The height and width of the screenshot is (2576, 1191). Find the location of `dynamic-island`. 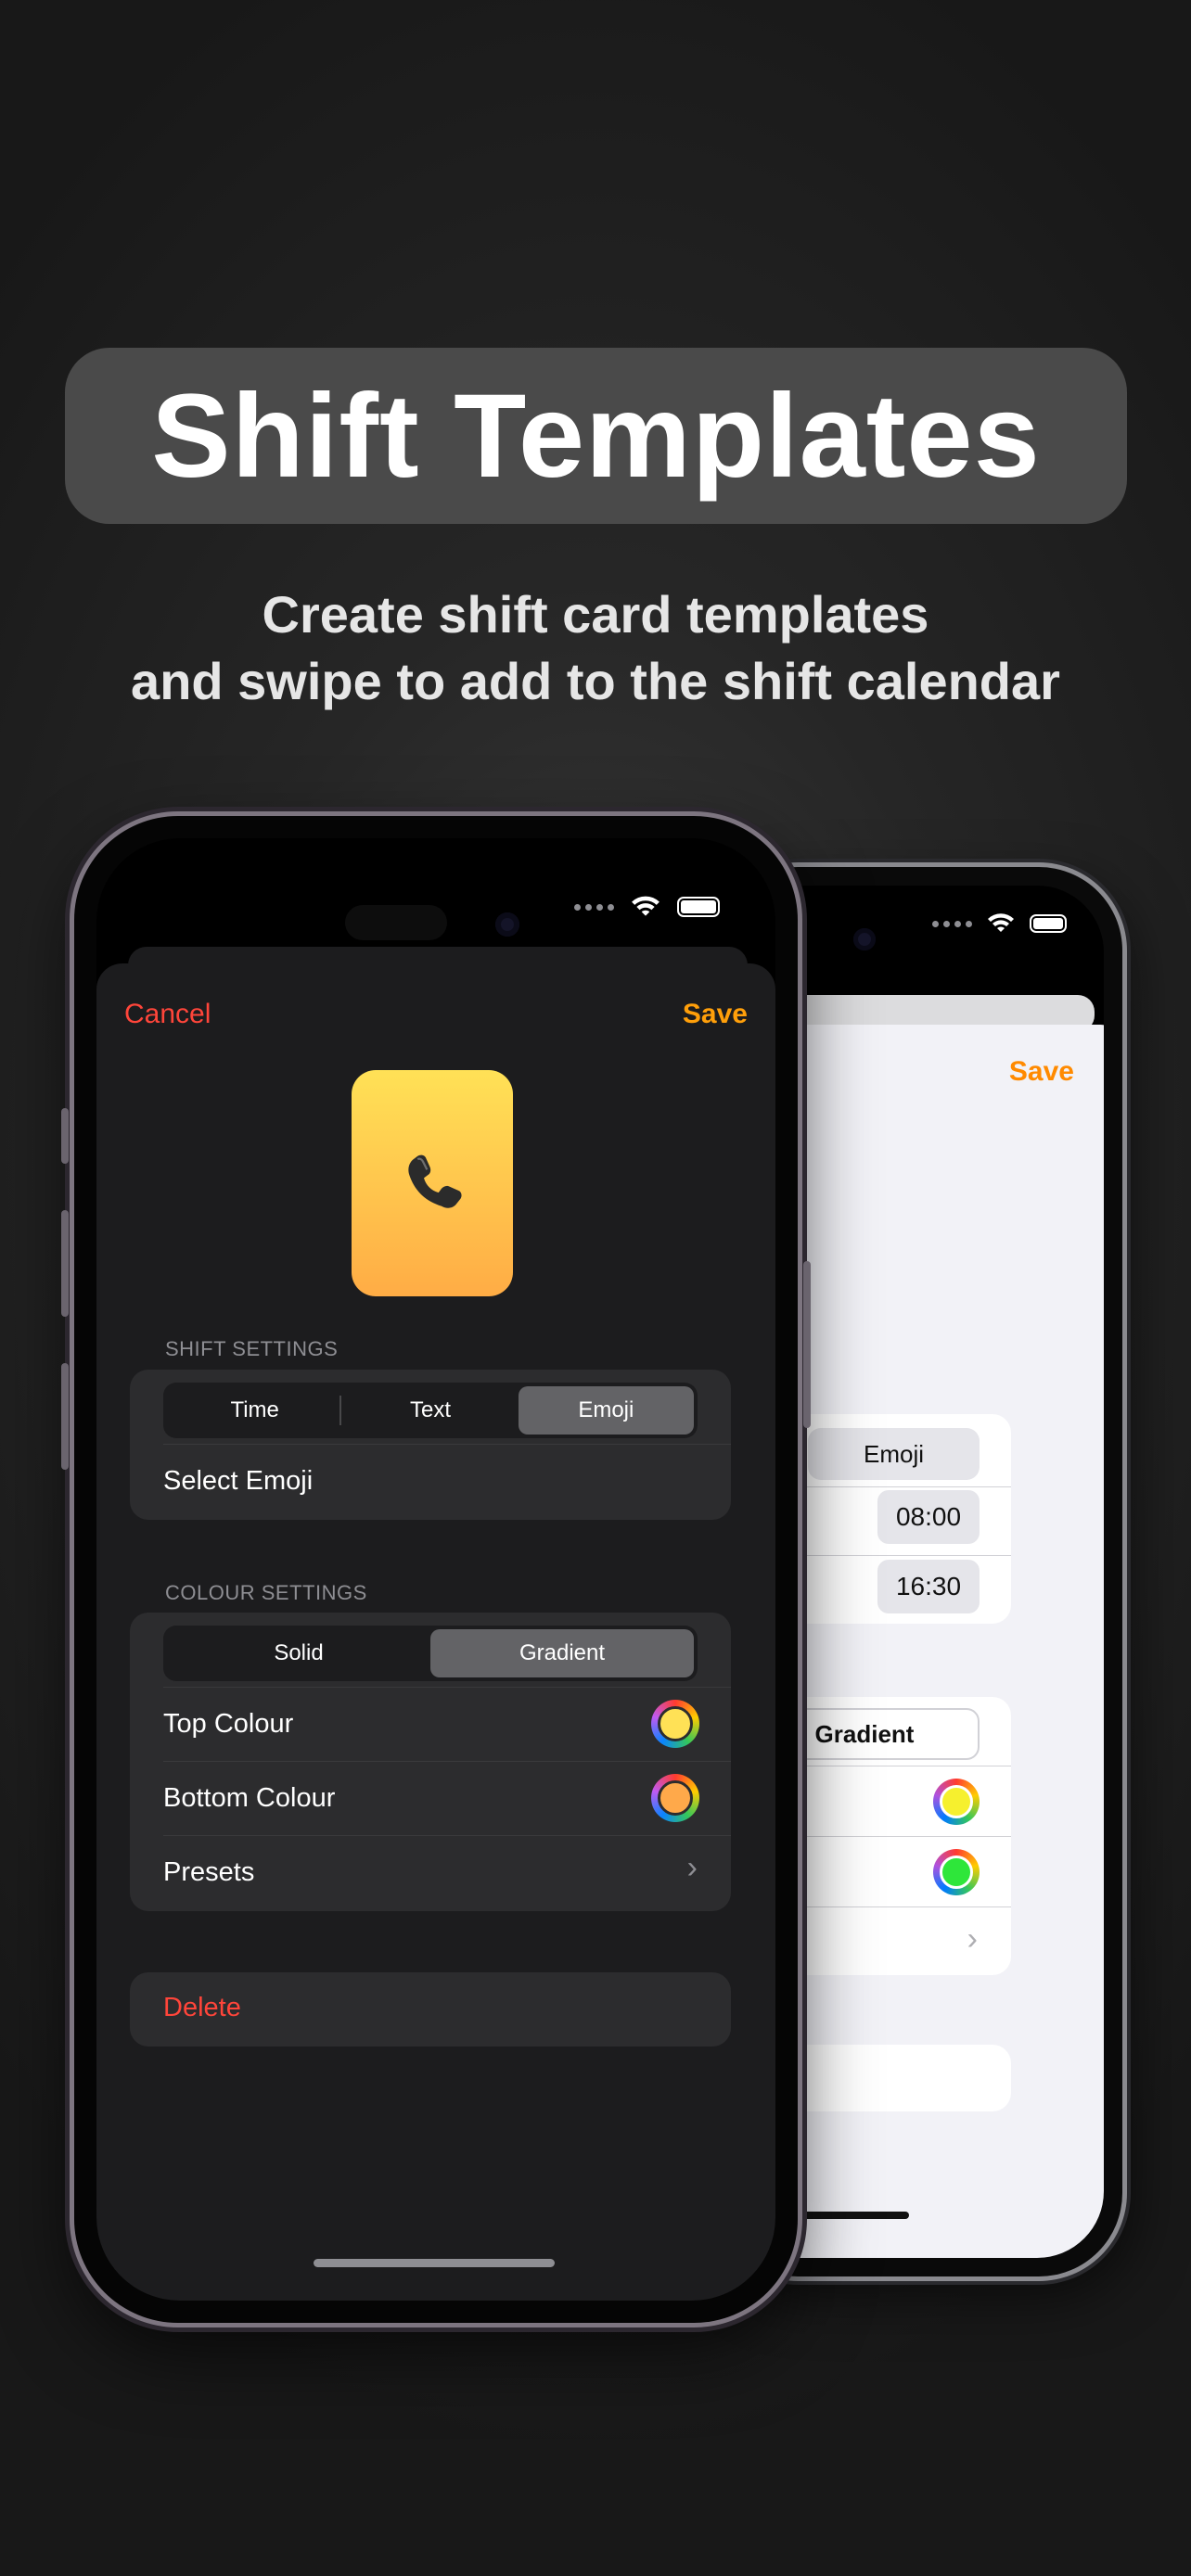

dynamic-island is located at coordinates (396, 923).